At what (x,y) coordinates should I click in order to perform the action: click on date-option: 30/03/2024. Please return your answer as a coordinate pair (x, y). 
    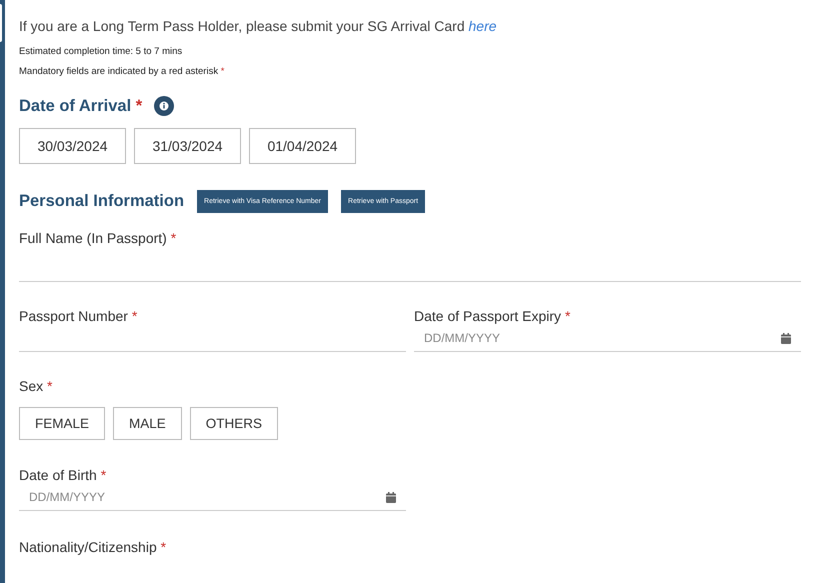
    Looking at the image, I should click on (72, 146).